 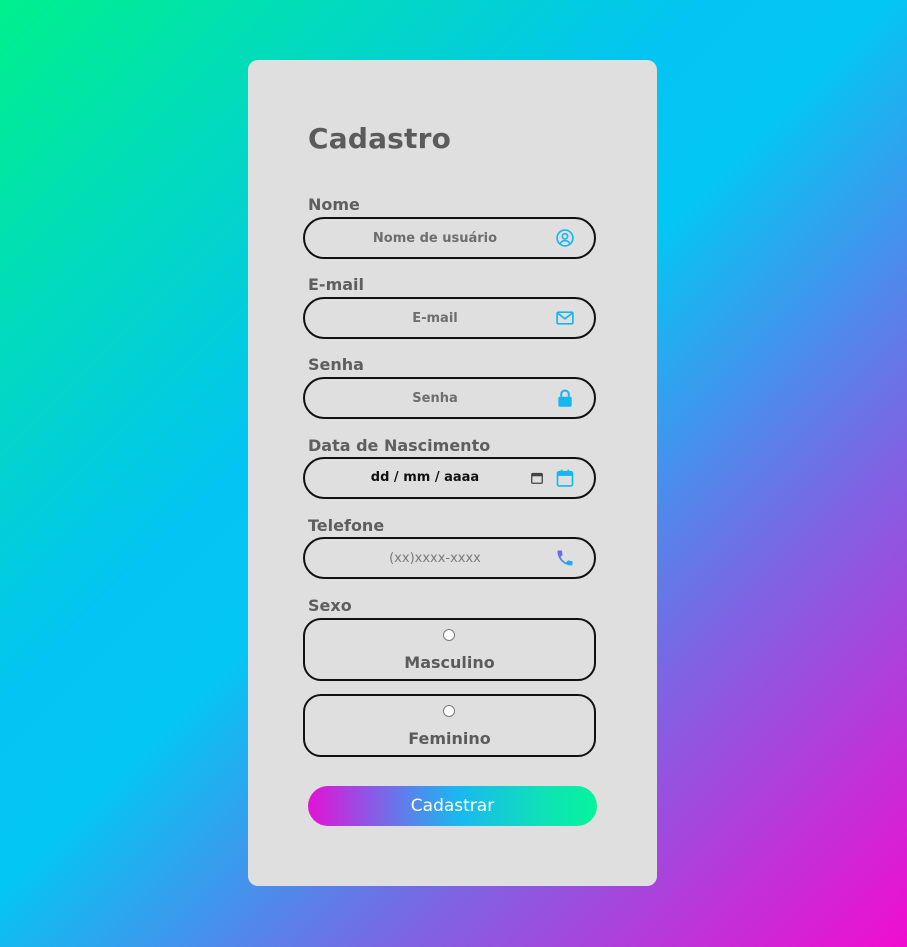 What do you see at coordinates (435, 558) in the screenshot?
I see `phone-input` at bounding box center [435, 558].